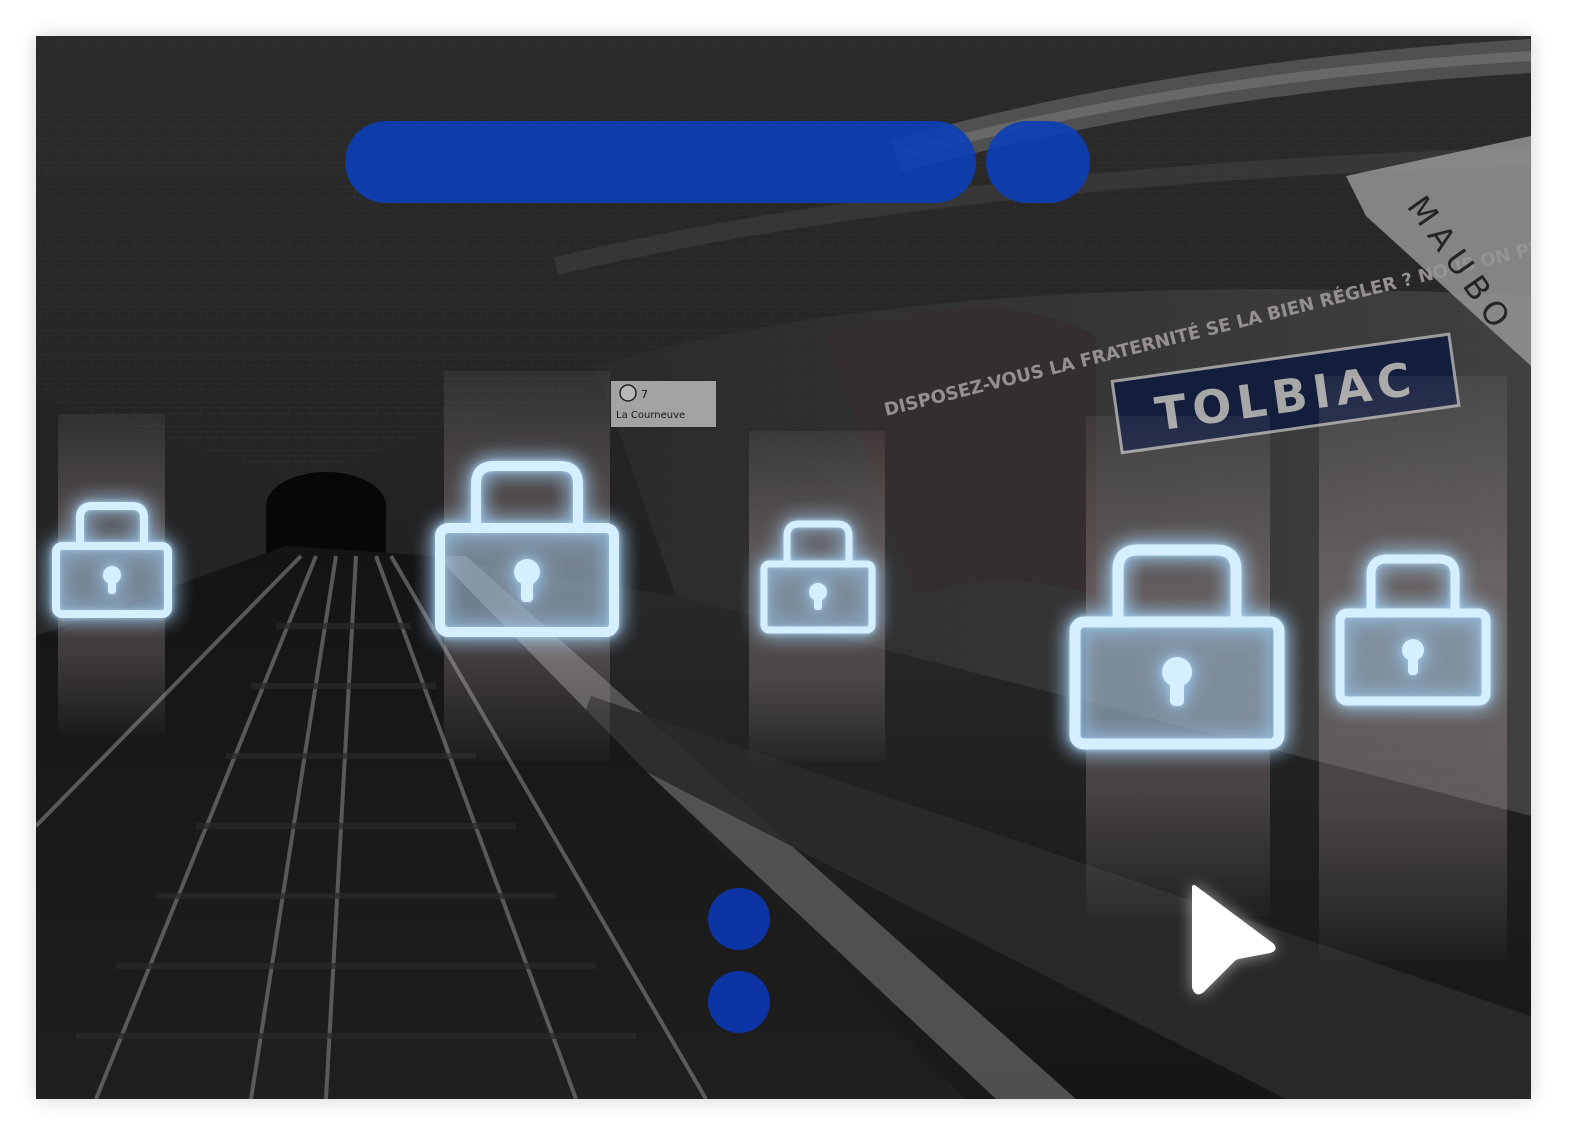 The image size is (1569, 1136). I want to click on progress-bar, so click(660, 162).